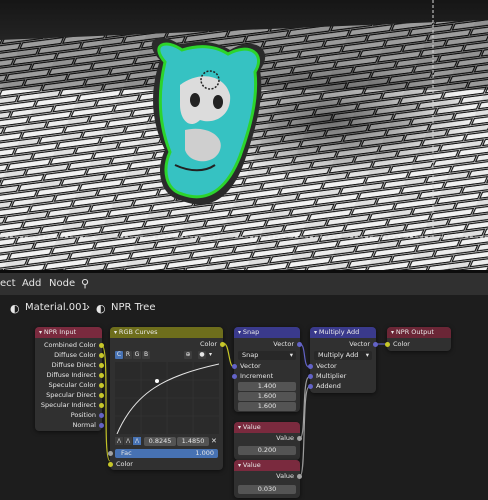 The height and width of the screenshot is (500, 488). I want to click on input-increment: Increment, so click(257, 376).